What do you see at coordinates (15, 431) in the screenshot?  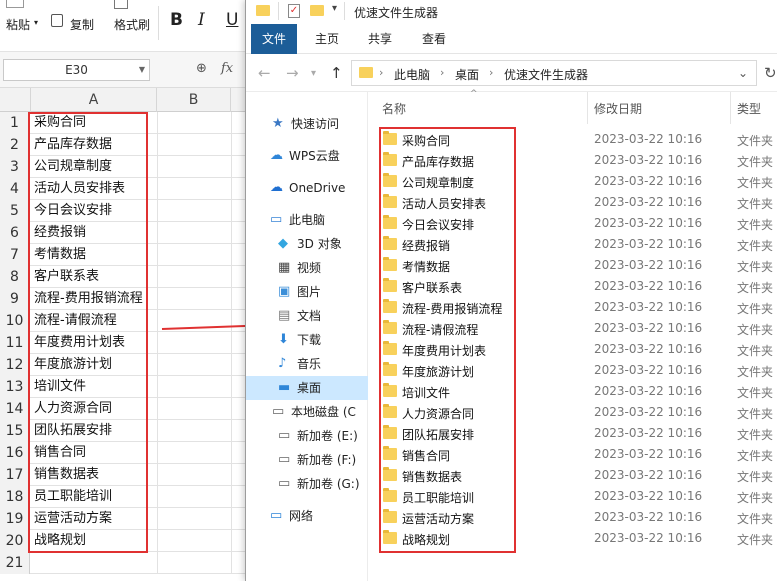 I see `row-number: 15` at bounding box center [15, 431].